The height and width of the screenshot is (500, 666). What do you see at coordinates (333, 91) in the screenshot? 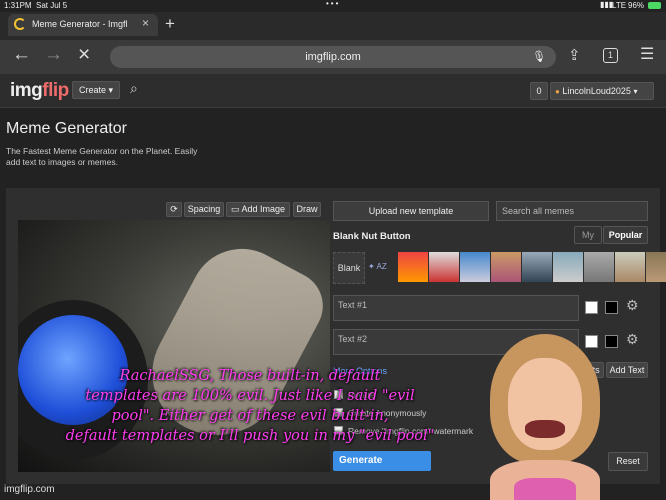
I see `site-header: imgflip Create ▾ ⌕ 0 ● LincolnLoud2025 ▾` at bounding box center [333, 91].